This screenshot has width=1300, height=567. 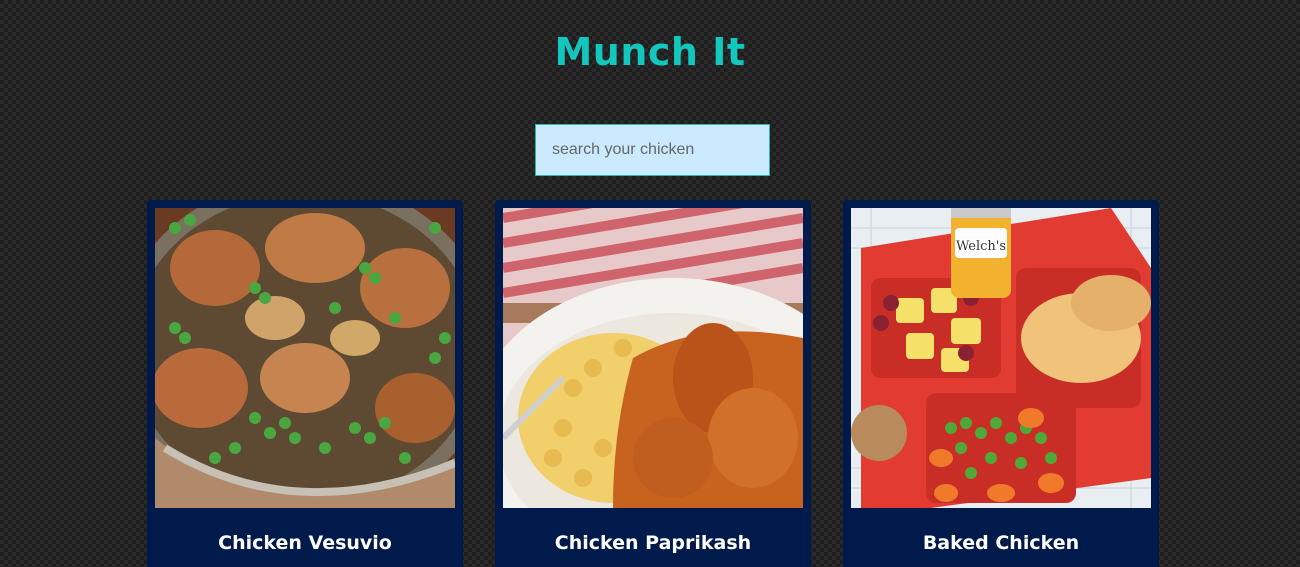 What do you see at coordinates (981, 246) in the screenshot?
I see `svg-text: Welch's` at bounding box center [981, 246].